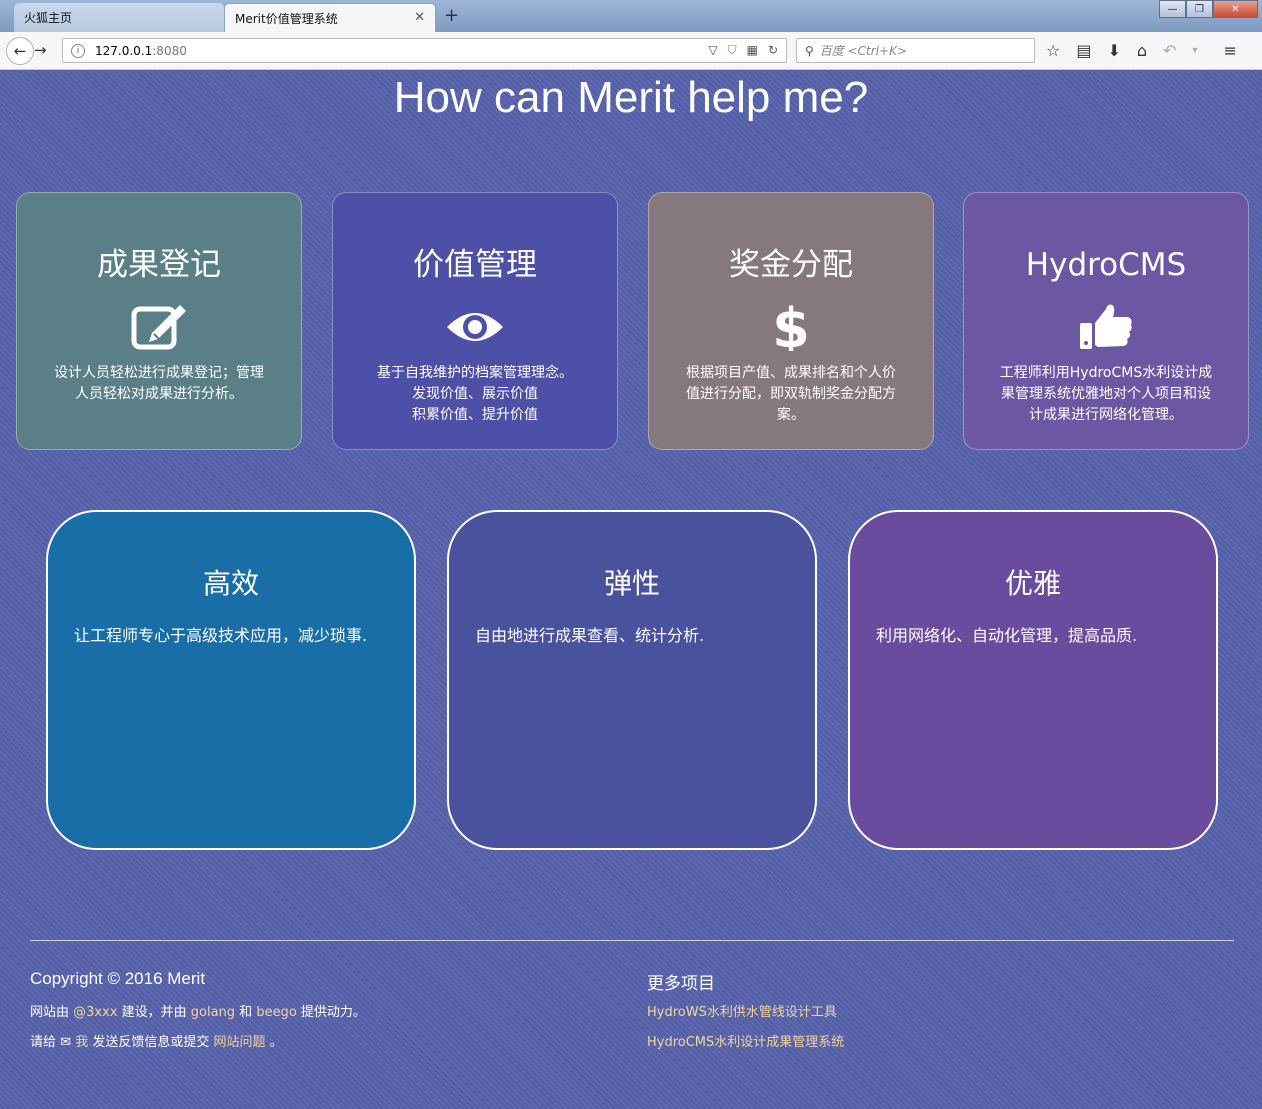 This screenshot has width=1262, height=1109. What do you see at coordinates (159, 265) in the screenshot?
I see `card-title: 成果登记` at bounding box center [159, 265].